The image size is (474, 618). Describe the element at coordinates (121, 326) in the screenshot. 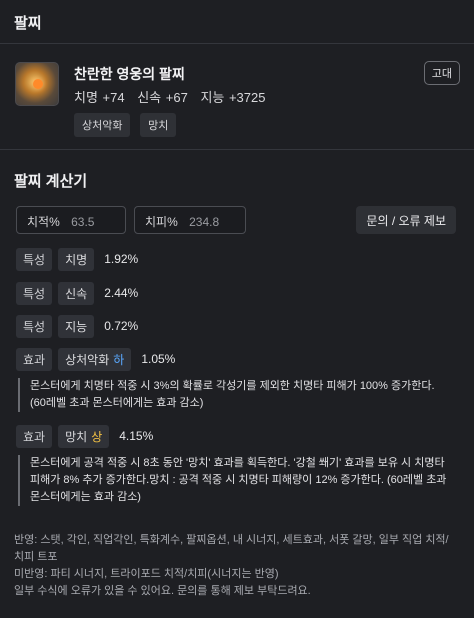

I see `row-value: 0.72%` at that location.